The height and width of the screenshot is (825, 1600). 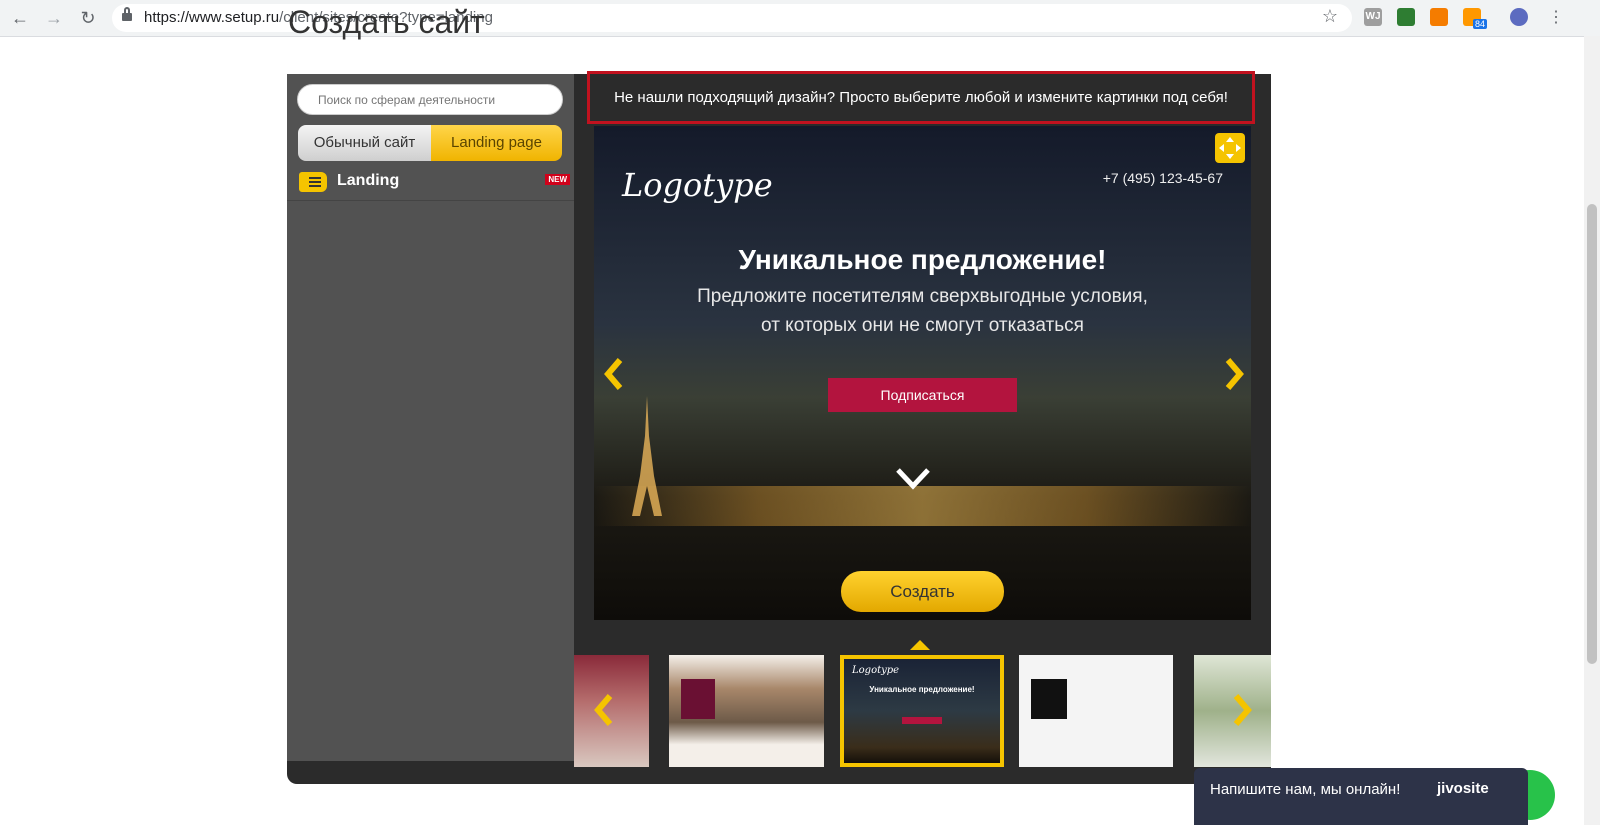 I want to click on extension-warning-icon, so click(x=1439, y=17).